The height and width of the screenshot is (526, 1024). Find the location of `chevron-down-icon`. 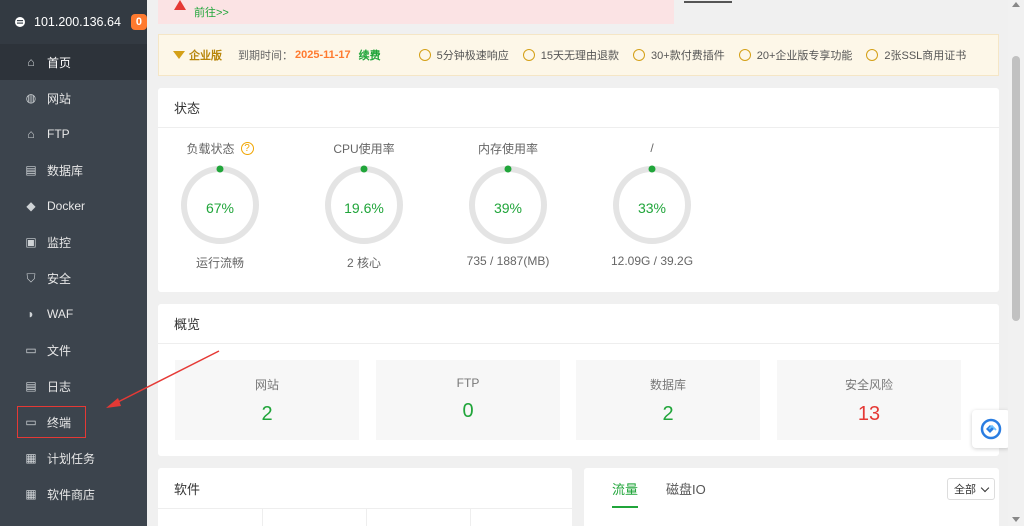

chevron-down-icon is located at coordinates (985, 487).